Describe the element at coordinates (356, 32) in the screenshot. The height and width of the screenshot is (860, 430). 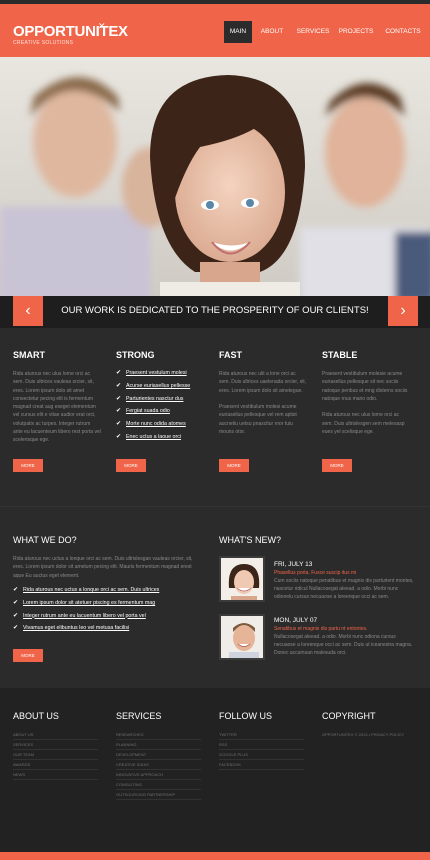
I see `nav-projects: PROJECTS` at that location.